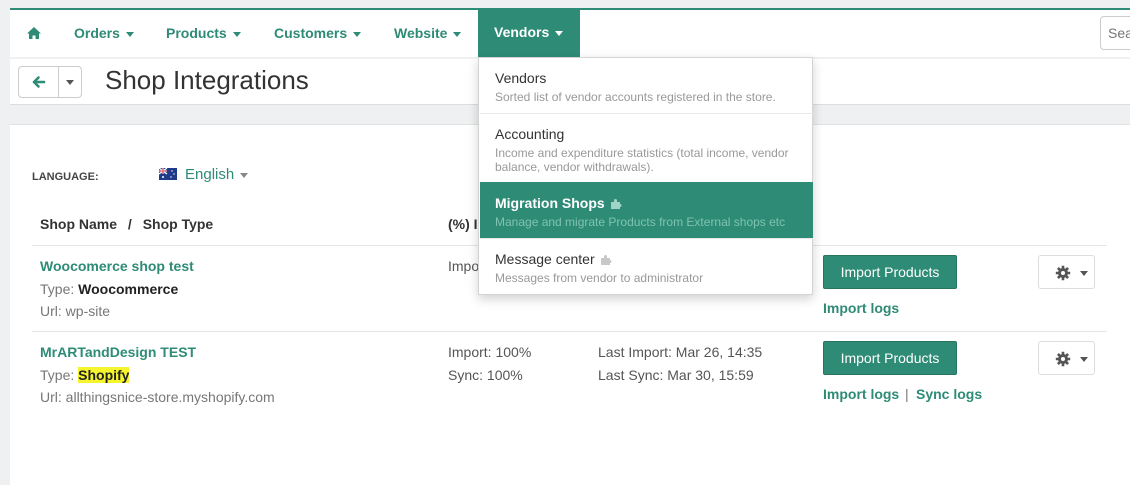 The image size is (1130, 485). I want to click on type-value: Shopify, so click(104, 375).